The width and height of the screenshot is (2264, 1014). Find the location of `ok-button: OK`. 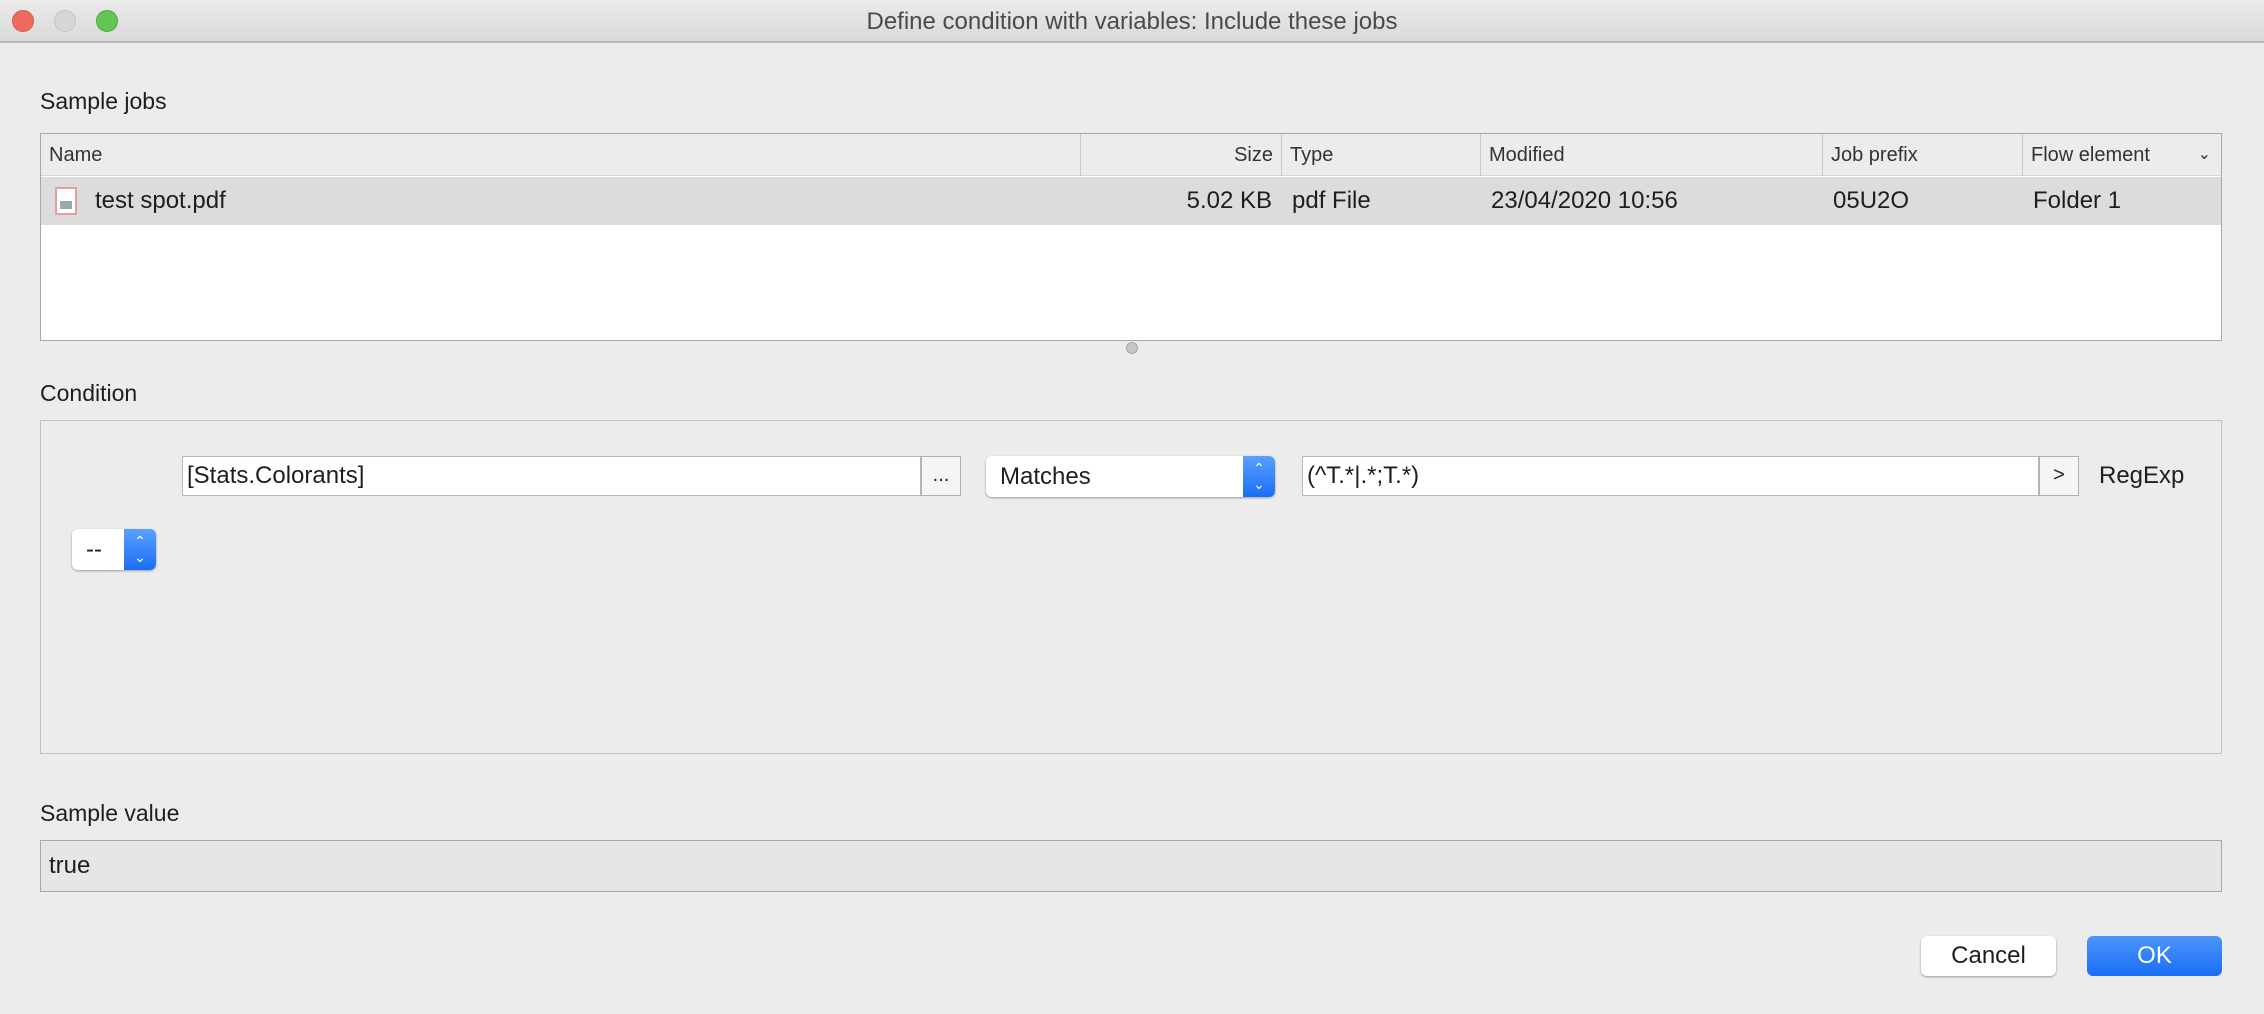

ok-button: OK is located at coordinates (2154, 956).